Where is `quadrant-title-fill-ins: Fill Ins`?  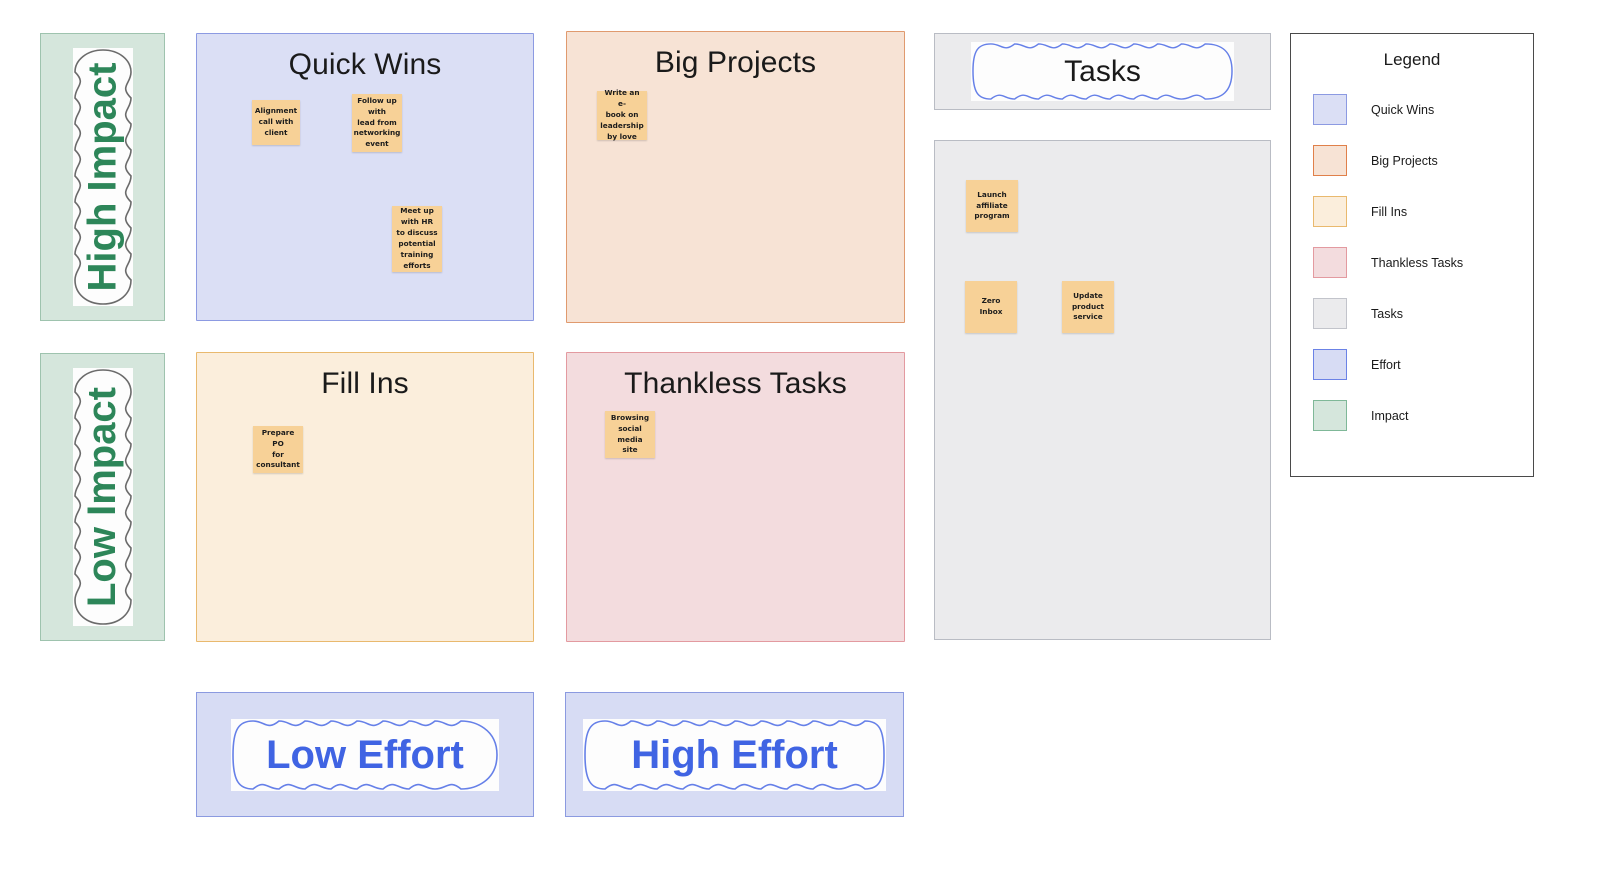 quadrant-title-fill-ins: Fill Ins is located at coordinates (365, 383).